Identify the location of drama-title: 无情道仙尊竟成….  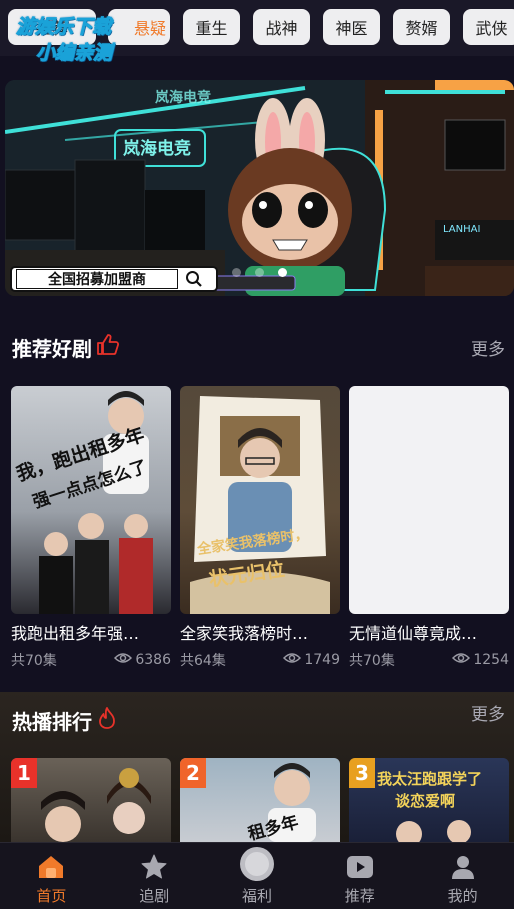
(413, 633).